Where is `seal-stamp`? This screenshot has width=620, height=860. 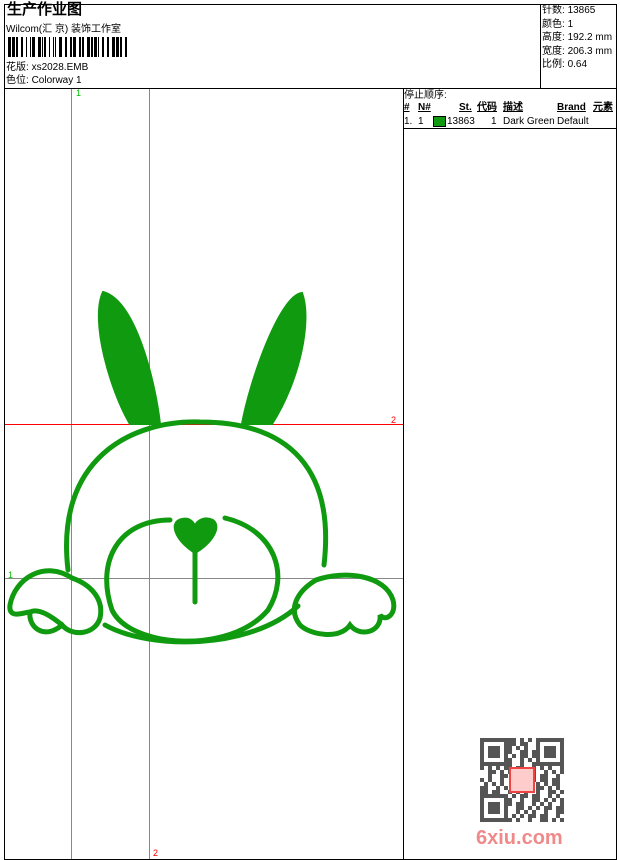
seal-stamp is located at coordinates (522, 780).